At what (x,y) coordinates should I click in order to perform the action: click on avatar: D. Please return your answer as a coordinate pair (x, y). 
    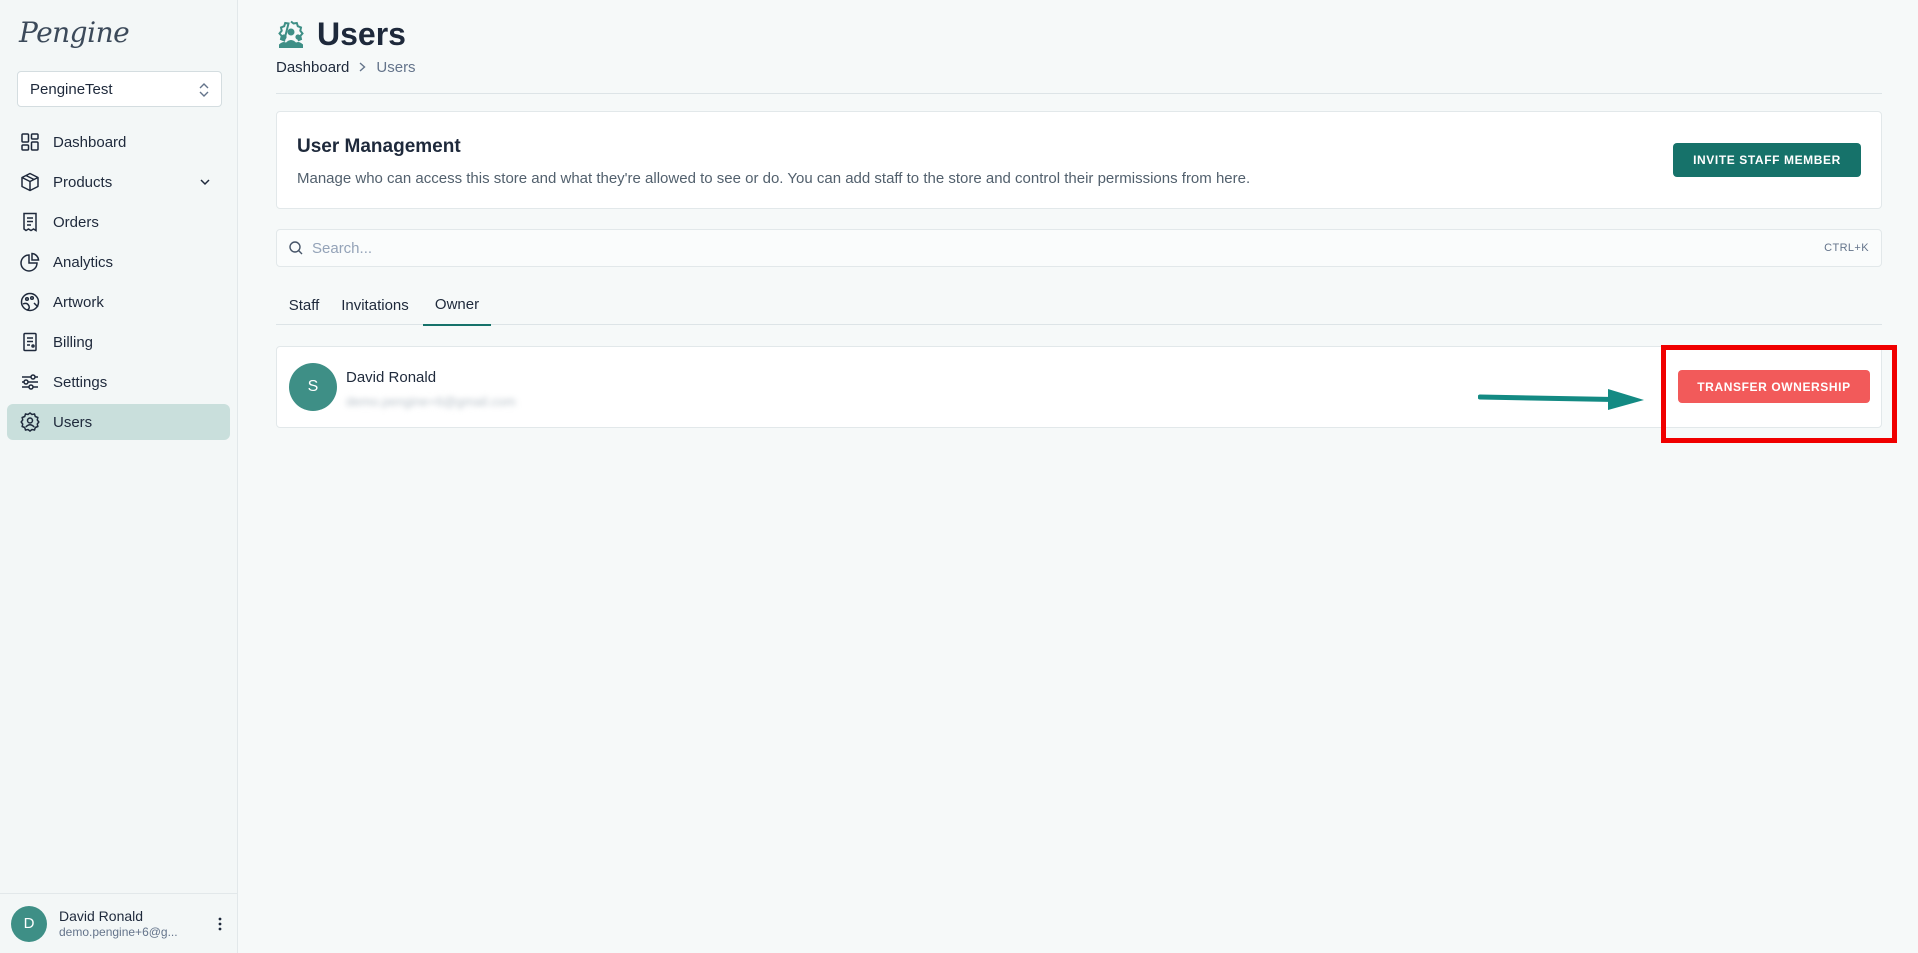
    Looking at the image, I should click on (29, 923).